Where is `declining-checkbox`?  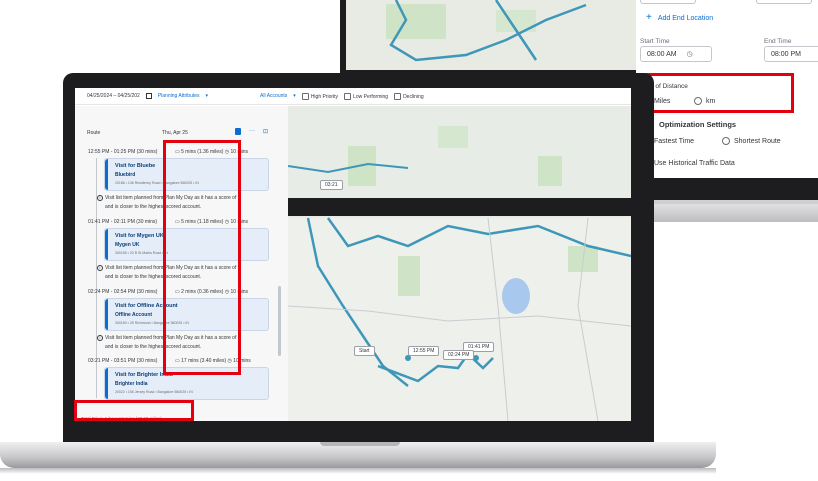 declining-checkbox is located at coordinates (398, 96).